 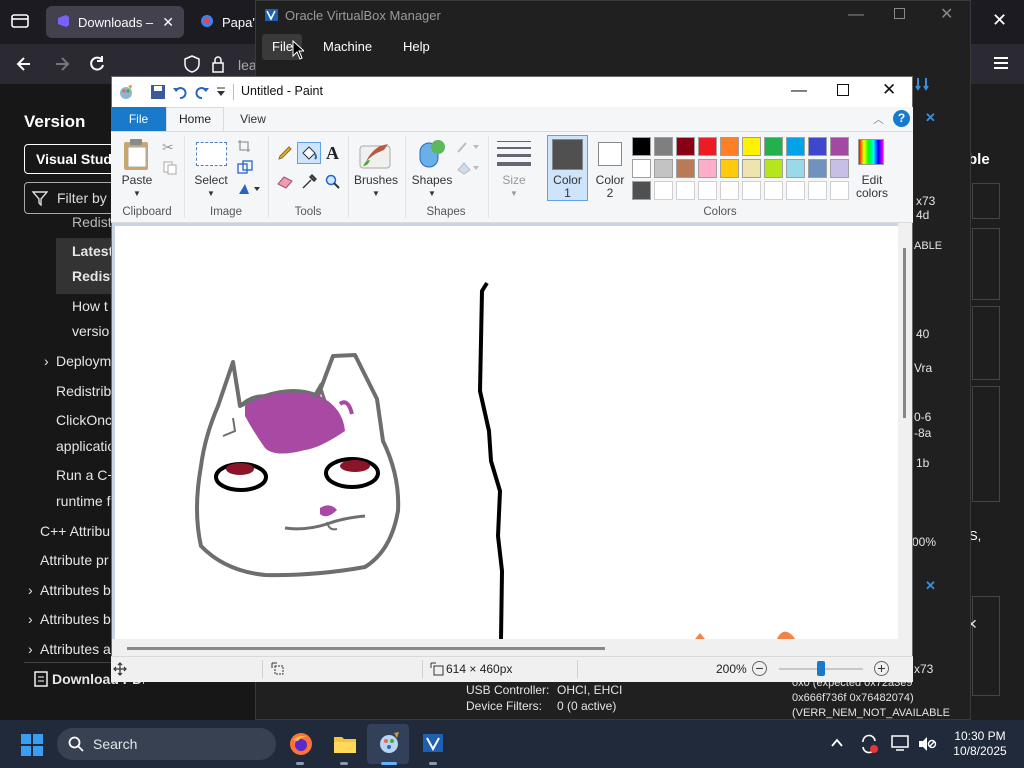 What do you see at coordinates (83, 391) in the screenshot?
I see `toc-item: Redistrib` at bounding box center [83, 391].